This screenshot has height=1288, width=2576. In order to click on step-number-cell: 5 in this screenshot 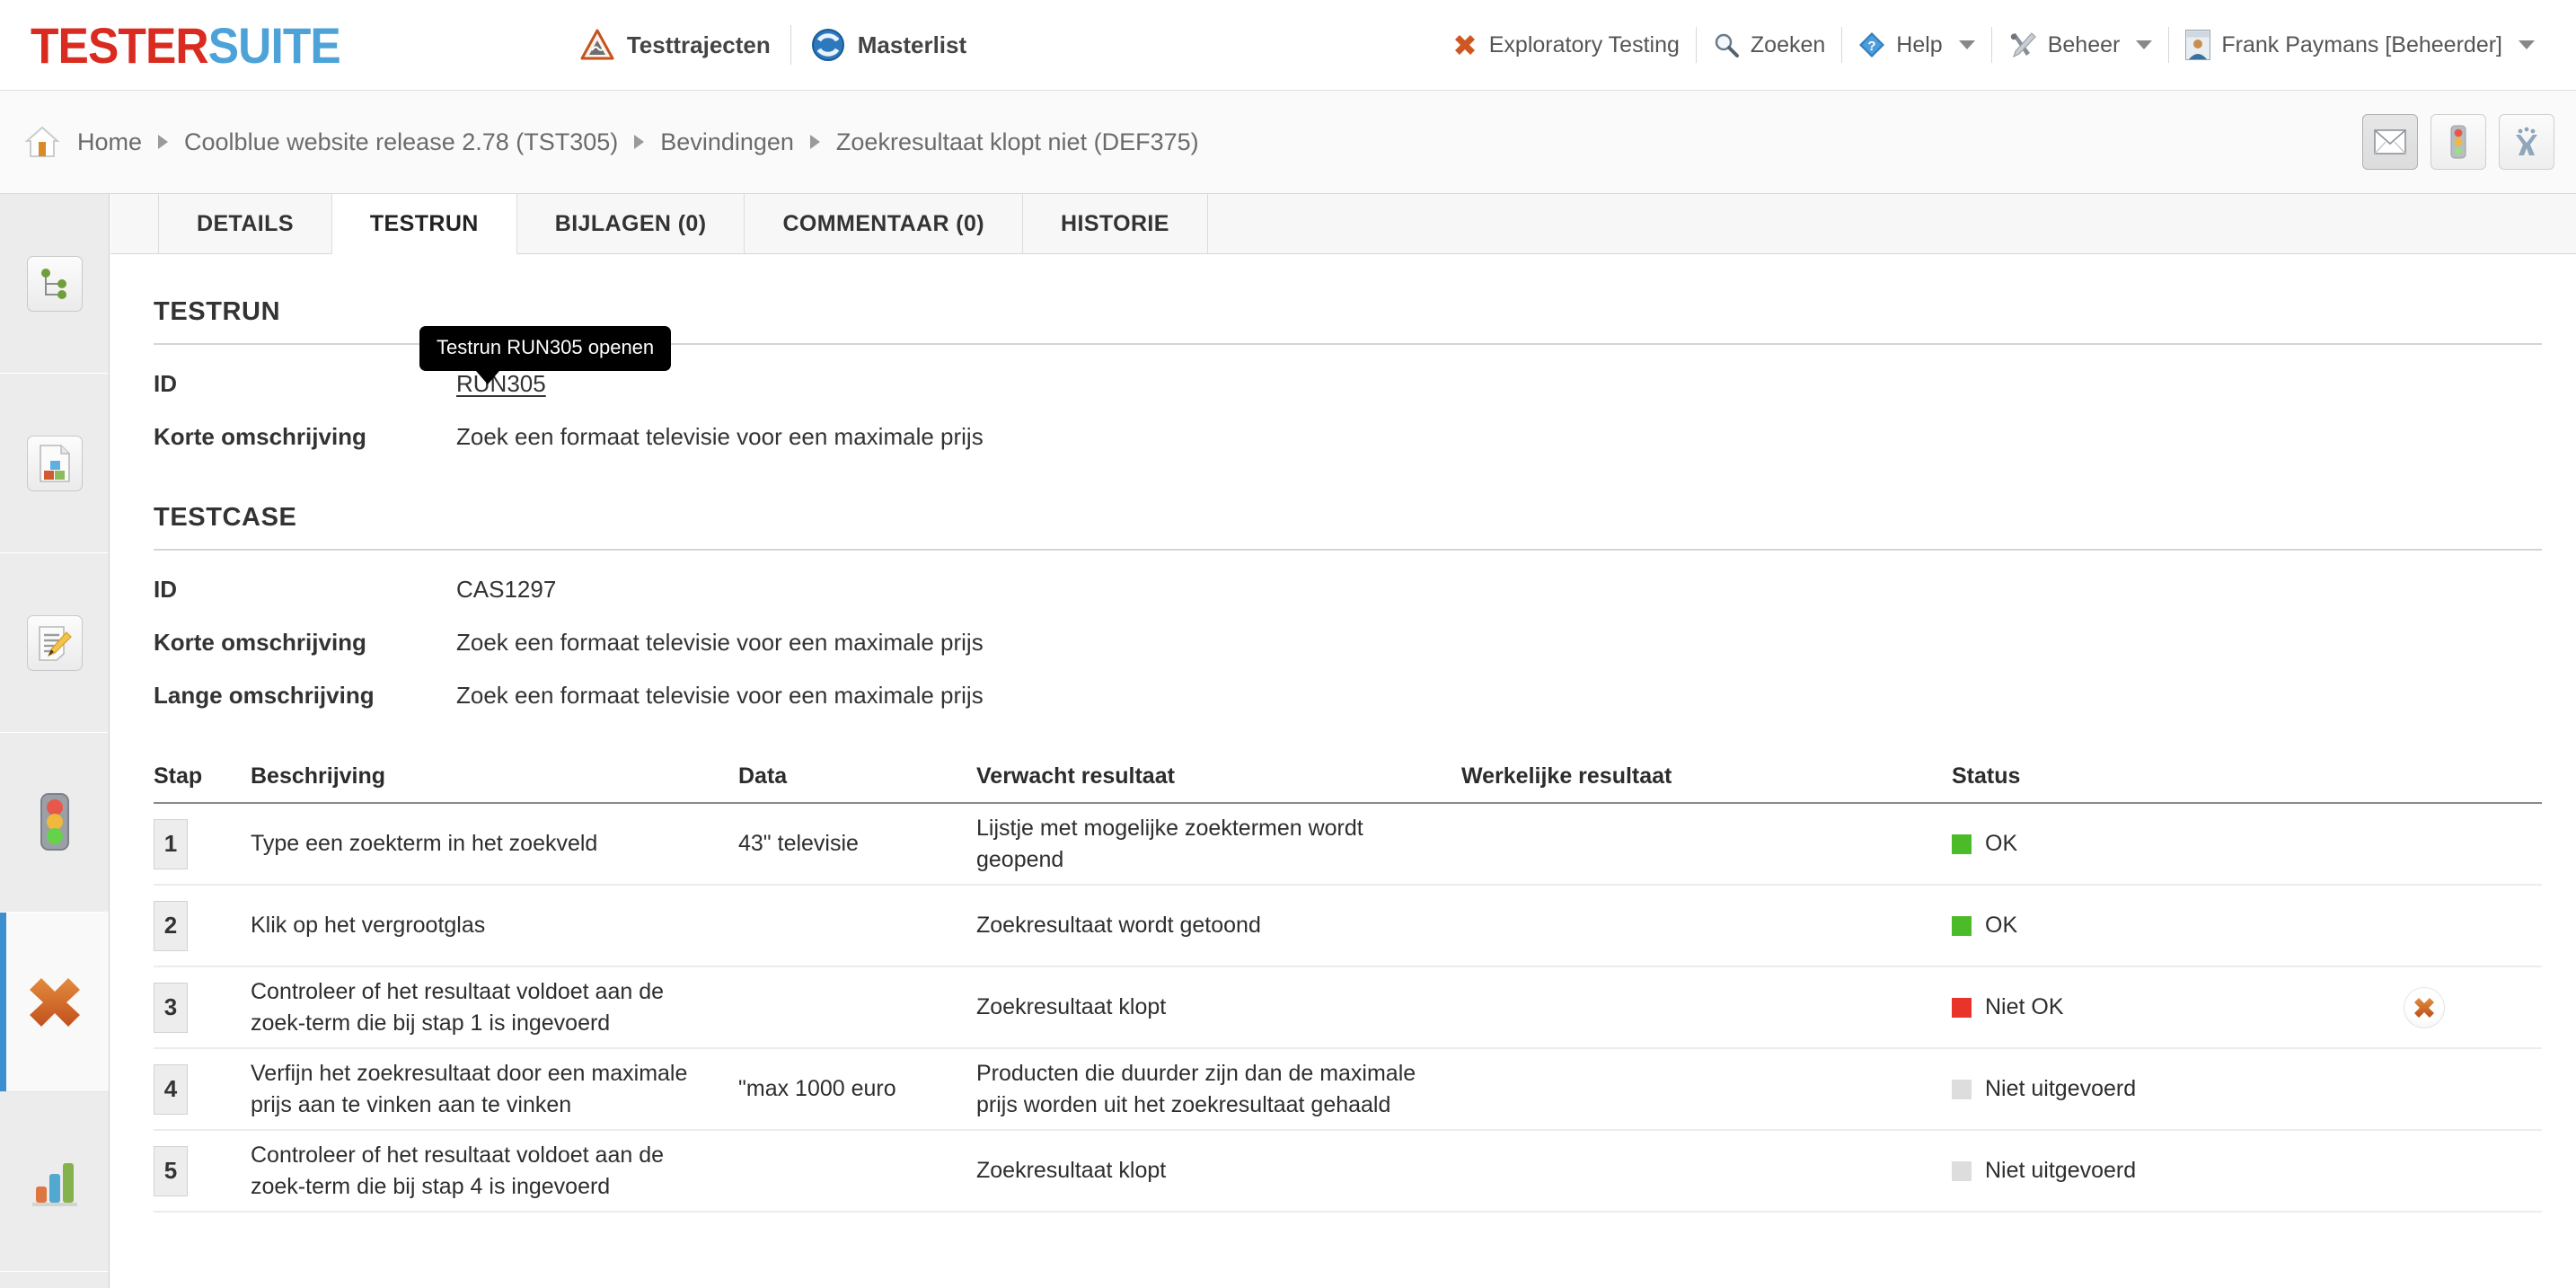, I will do `click(202, 1170)`.